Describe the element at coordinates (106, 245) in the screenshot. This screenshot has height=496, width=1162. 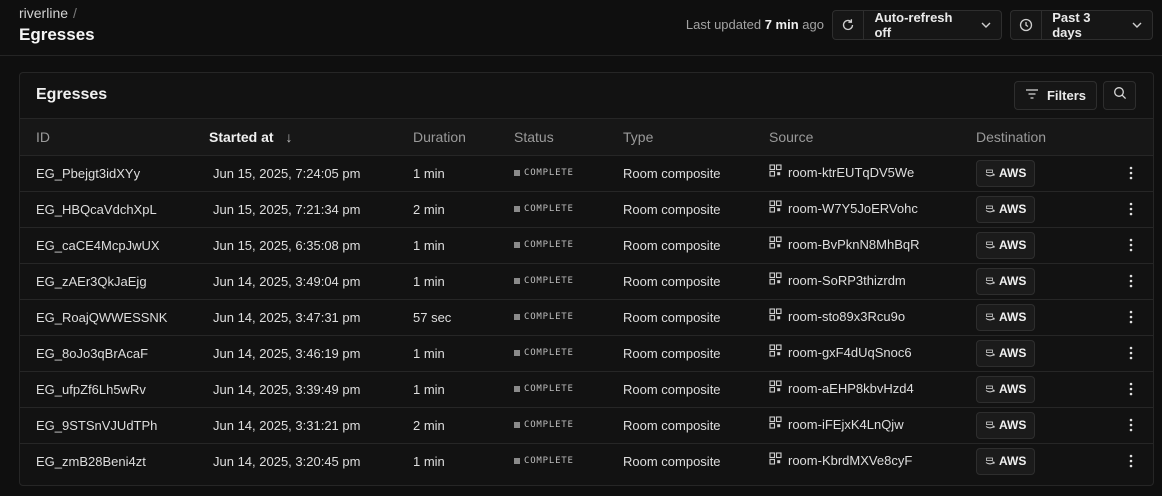
I see `egress-id: EG_caCE4McpJwUX` at that location.